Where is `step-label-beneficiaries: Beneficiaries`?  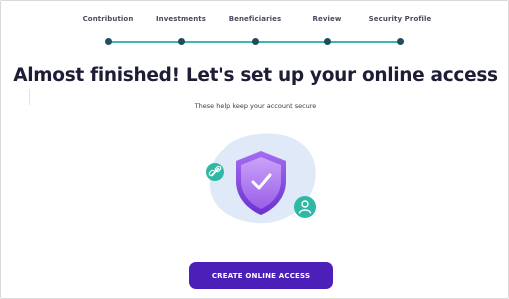
step-label-beneficiaries: Beneficiaries is located at coordinates (255, 19).